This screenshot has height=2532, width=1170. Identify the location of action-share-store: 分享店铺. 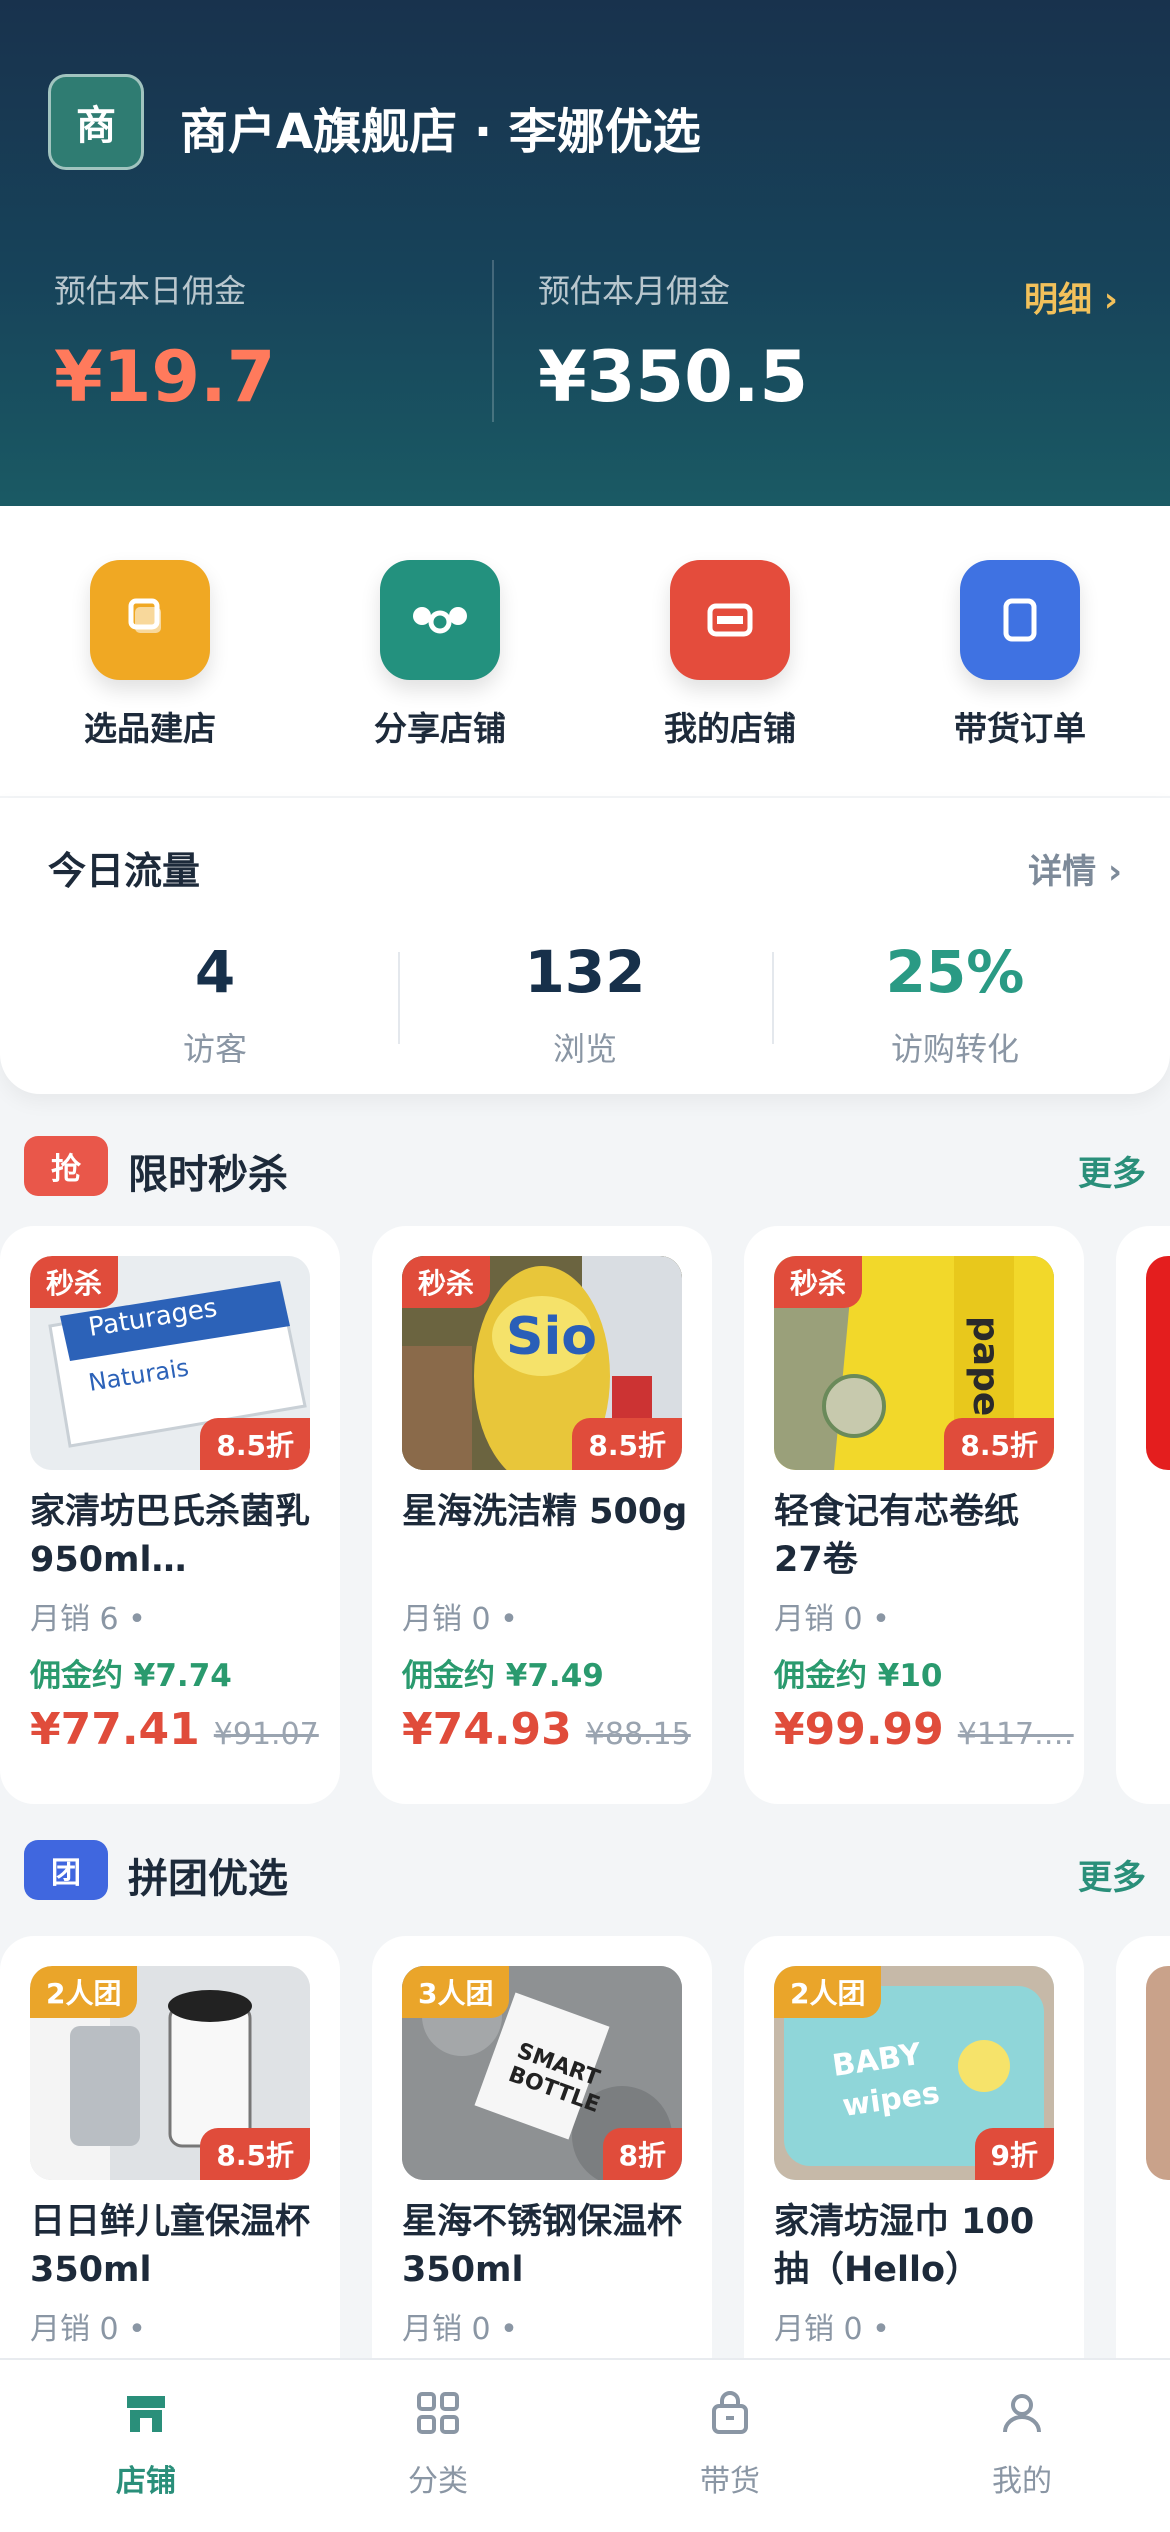
(440, 655).